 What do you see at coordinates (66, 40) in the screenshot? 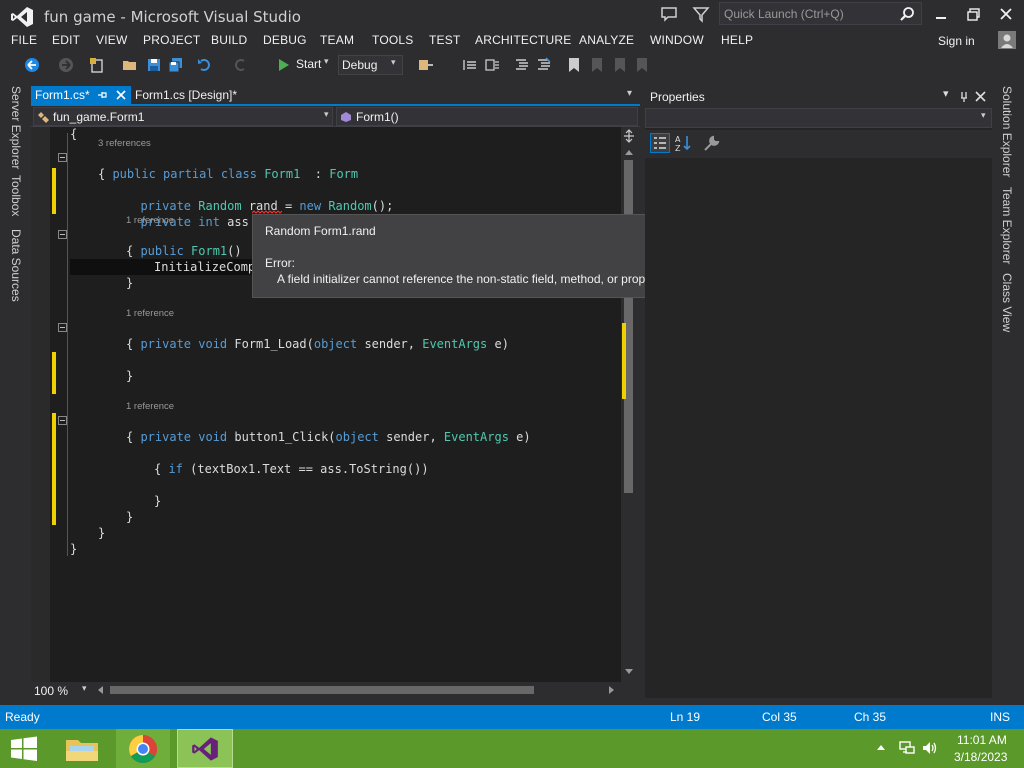
I see `menu-edit: EDIT` at bounding box center [66, 40].